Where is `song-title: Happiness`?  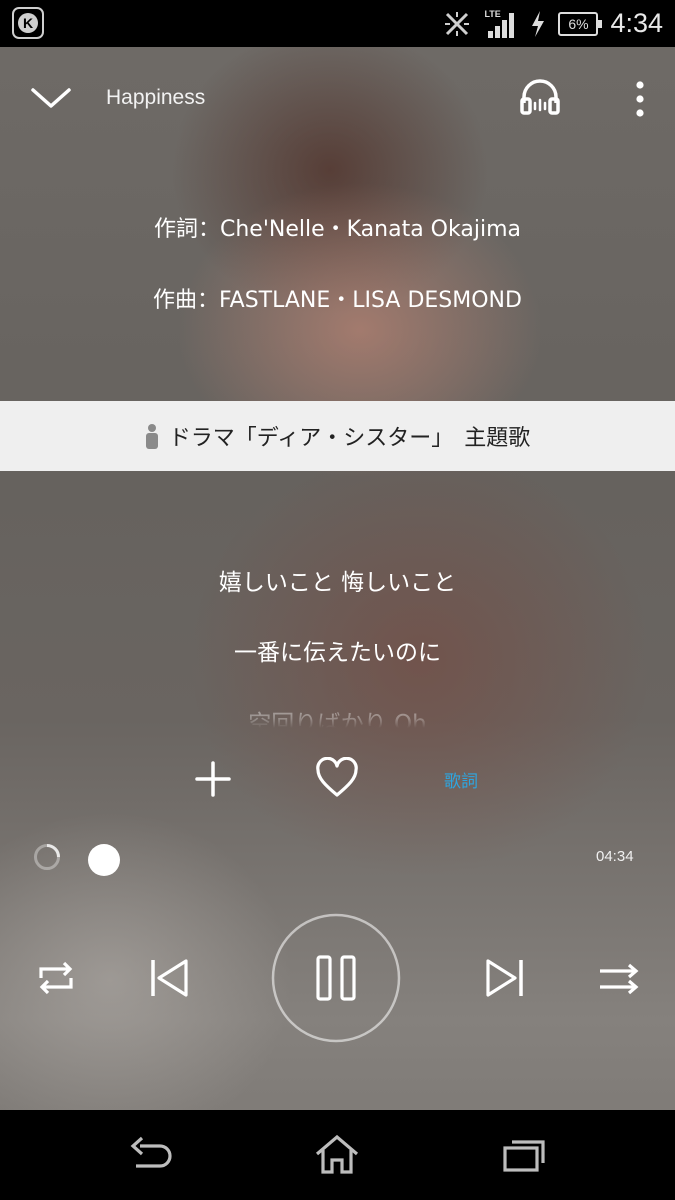
song-title: Happiness is located at coordinates (156, 97).